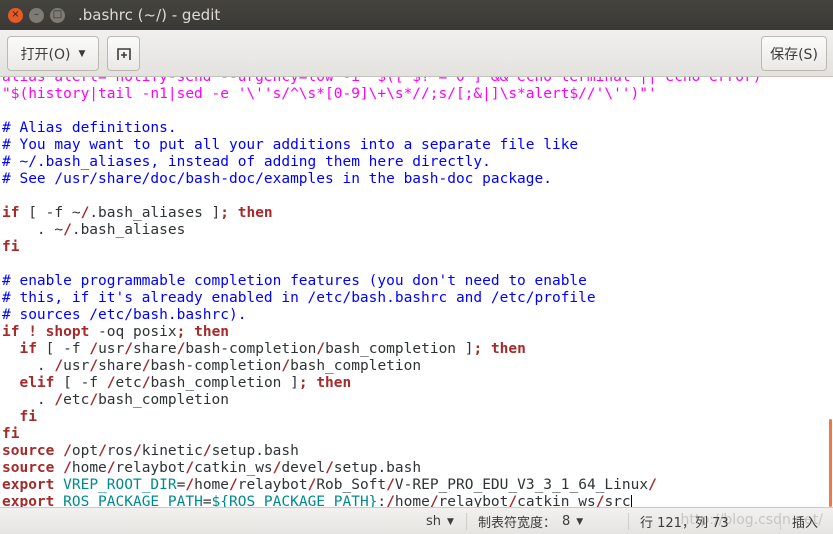  I want to click on maximize-icon: □, so click(57, 14).